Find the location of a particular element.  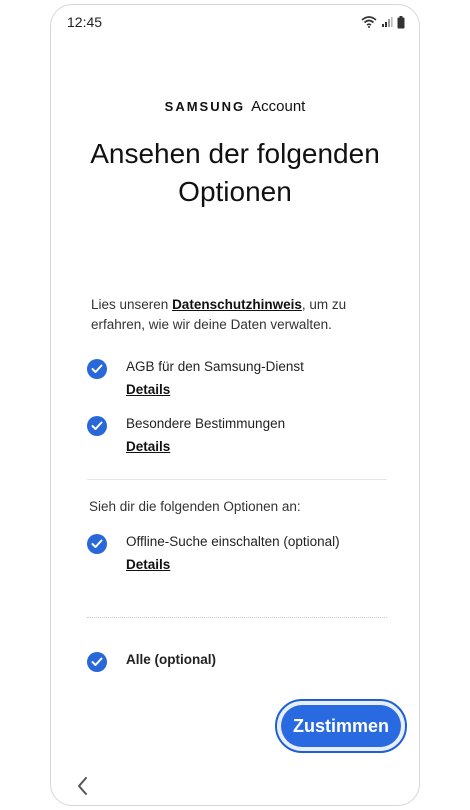

status-icons is located at coordinates (383, 22).